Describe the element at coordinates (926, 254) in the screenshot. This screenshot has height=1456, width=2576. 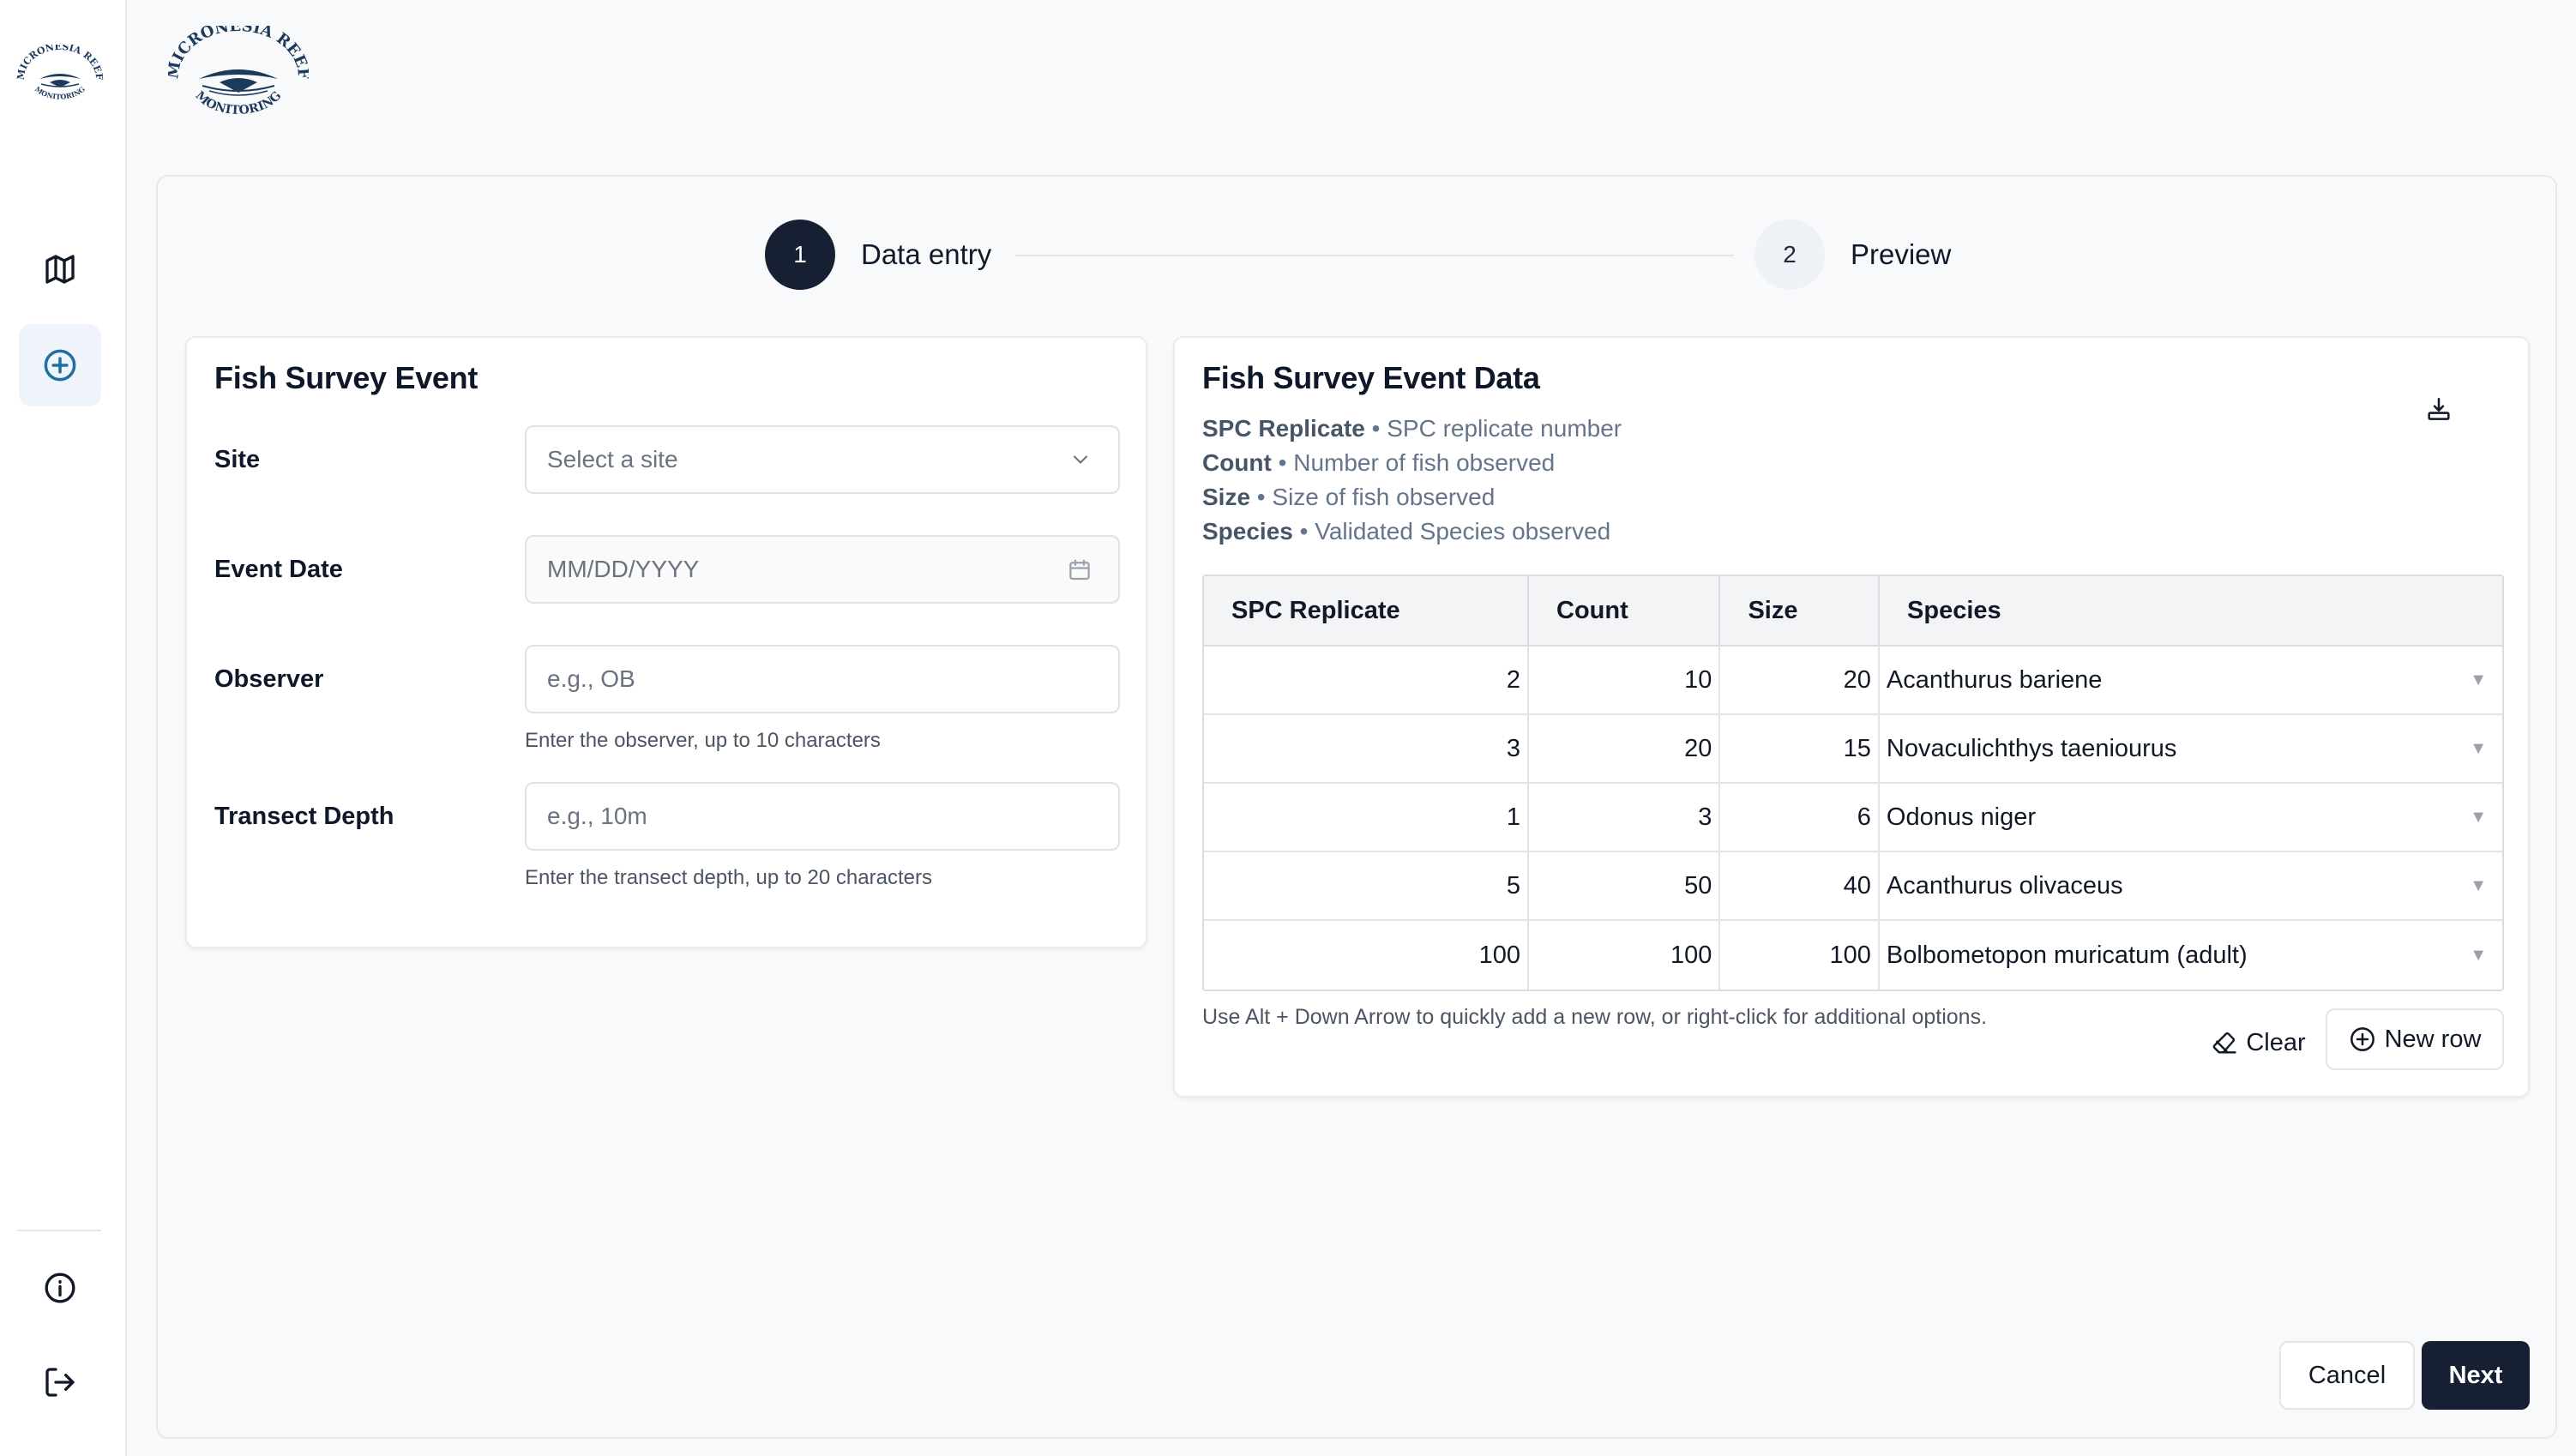
I see `step-1-label: Data entry` at that location.